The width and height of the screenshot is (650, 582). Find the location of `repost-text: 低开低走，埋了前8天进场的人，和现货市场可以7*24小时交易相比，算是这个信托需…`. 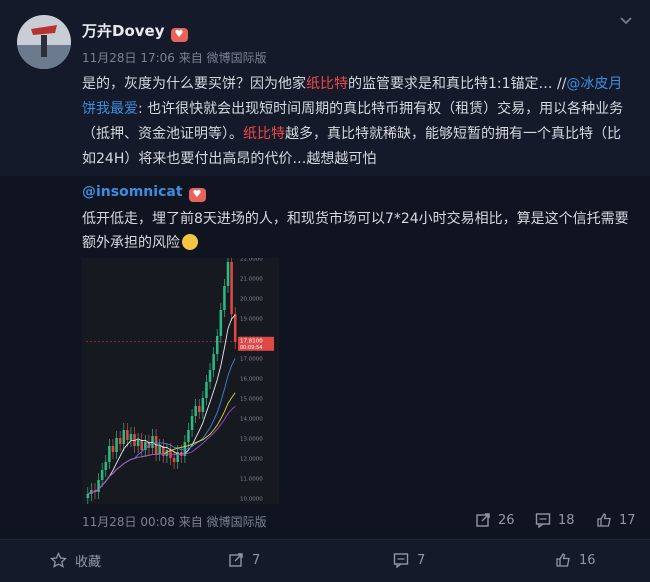

repost-text: 低开低走，埋了前8天进场的人，和现货市场可以7*24小时交易相比，算是这个信托需… is located at coordinates (355, 231).